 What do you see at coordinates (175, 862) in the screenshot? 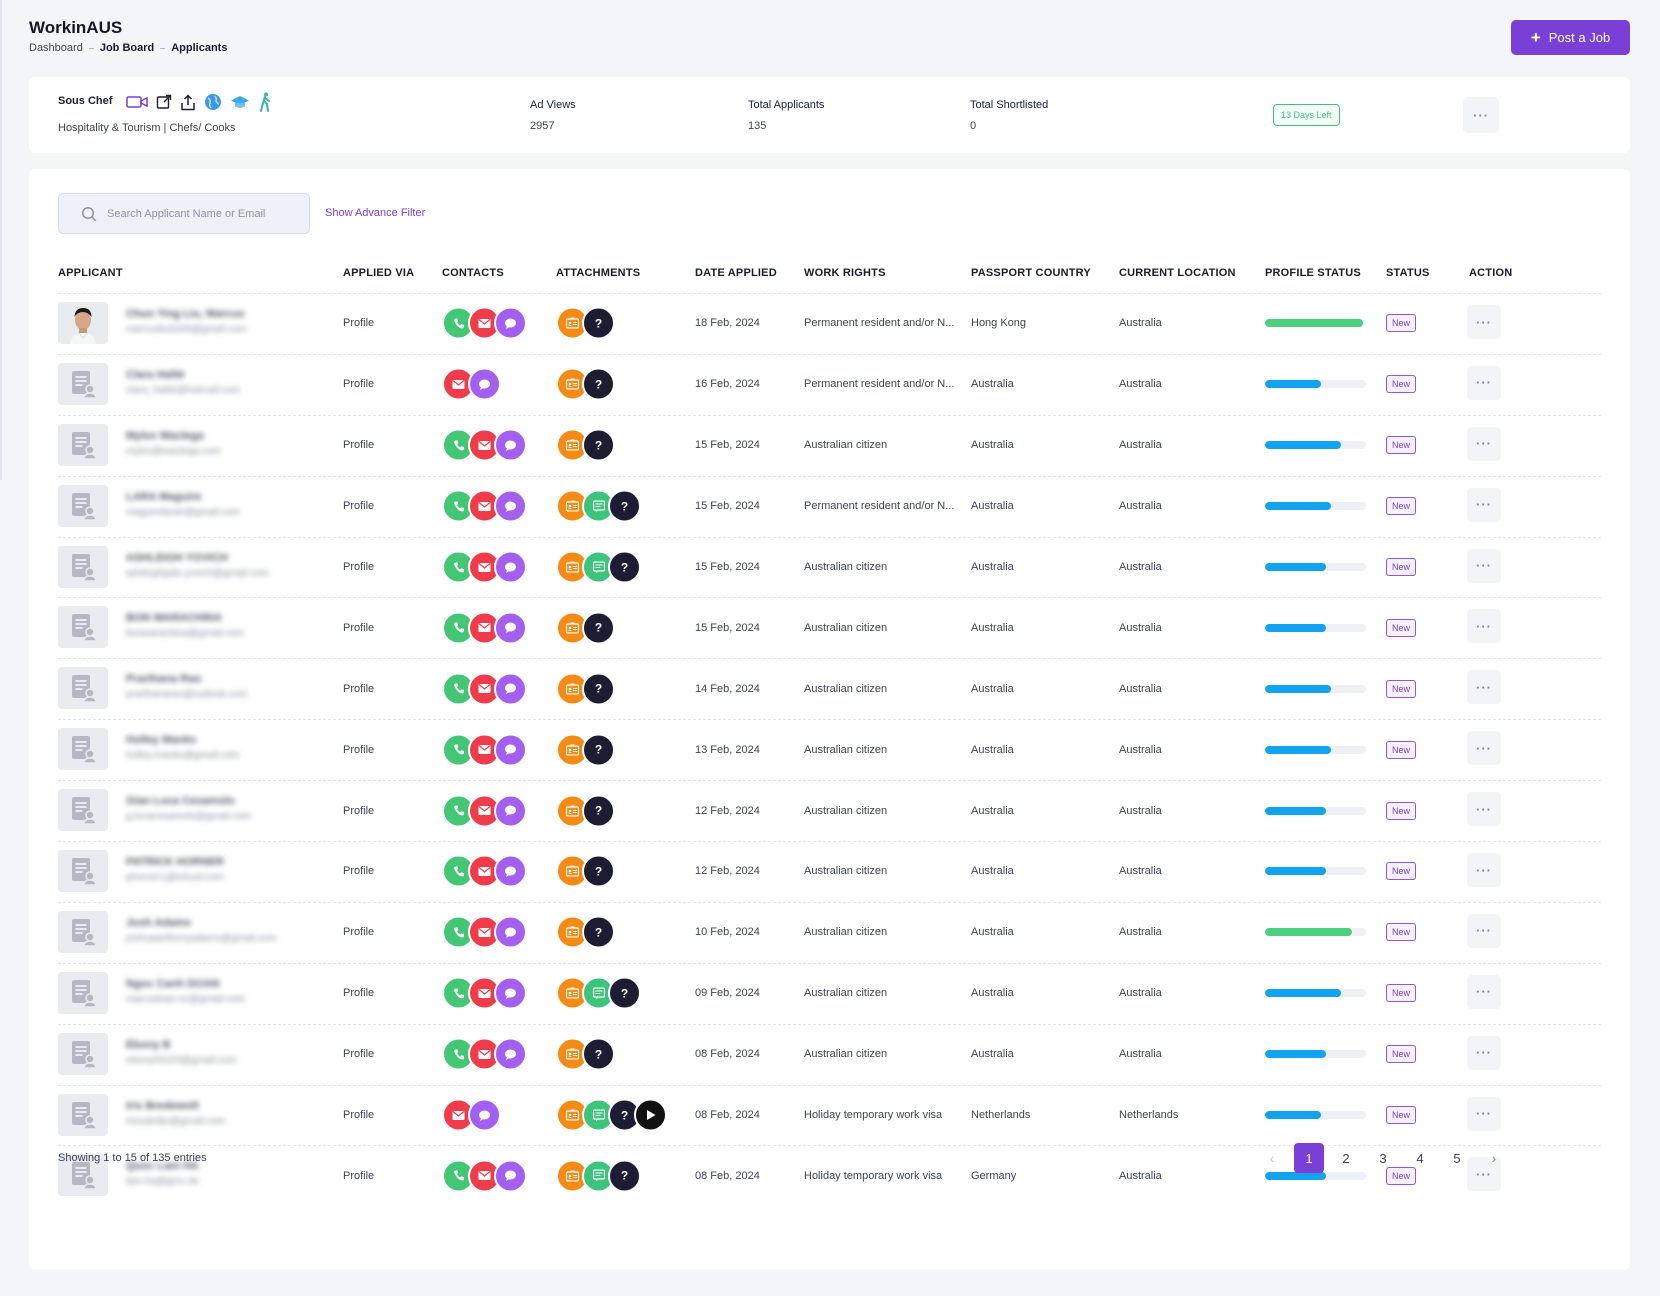
I see `applicant-name: PATRICK HORNER` at bounding box center [175, 862].